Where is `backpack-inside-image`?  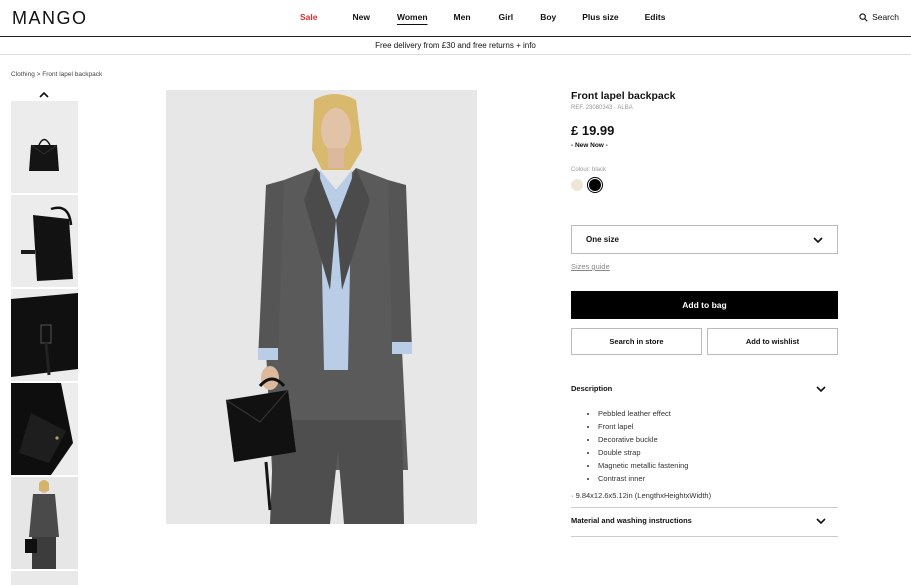
backpack-inside-image is located at coordinates (44, 429).